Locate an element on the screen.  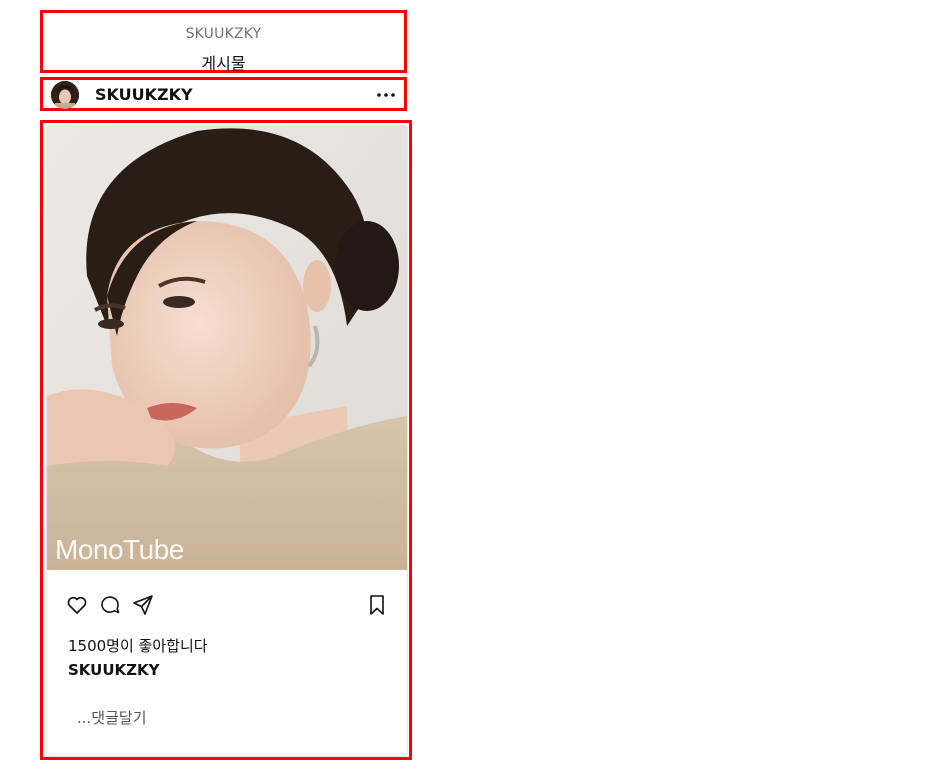
post-author-bar: SKUUKZKY is located at coordinates (223, 94).